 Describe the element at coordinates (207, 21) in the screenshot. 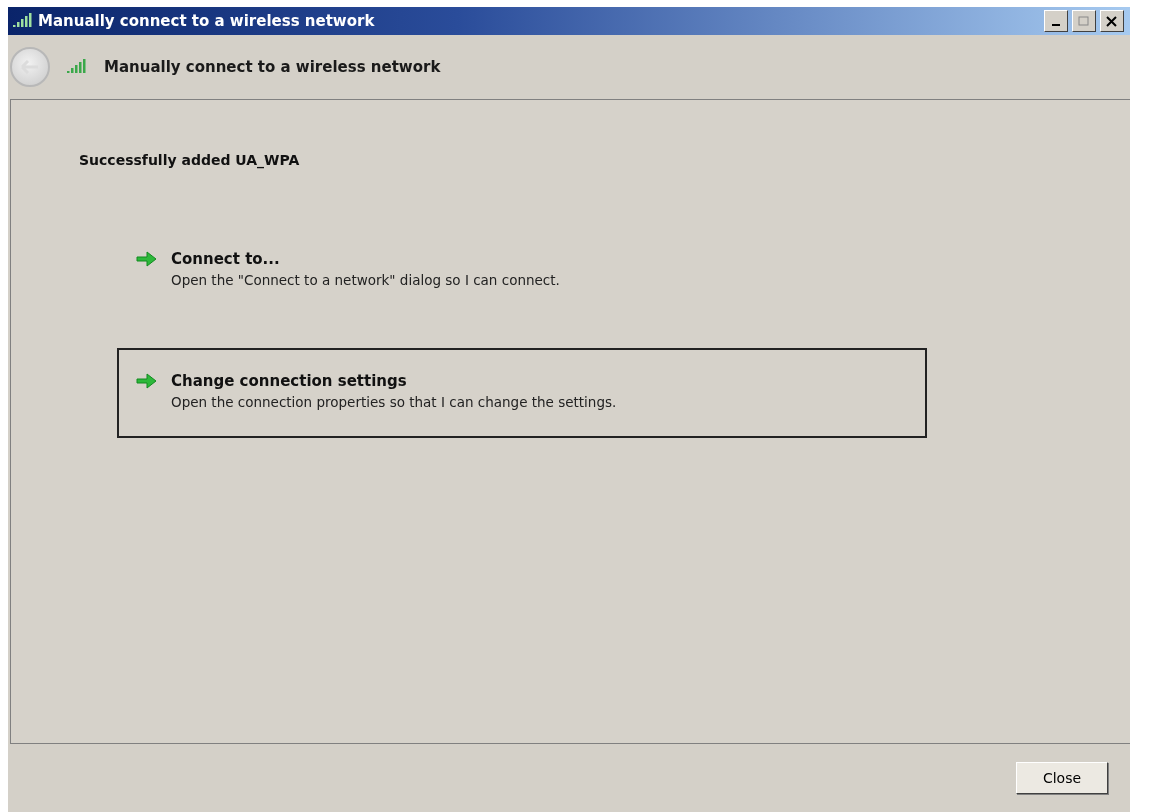

I see `window-title: Manually connect to a wireless network` at that location.